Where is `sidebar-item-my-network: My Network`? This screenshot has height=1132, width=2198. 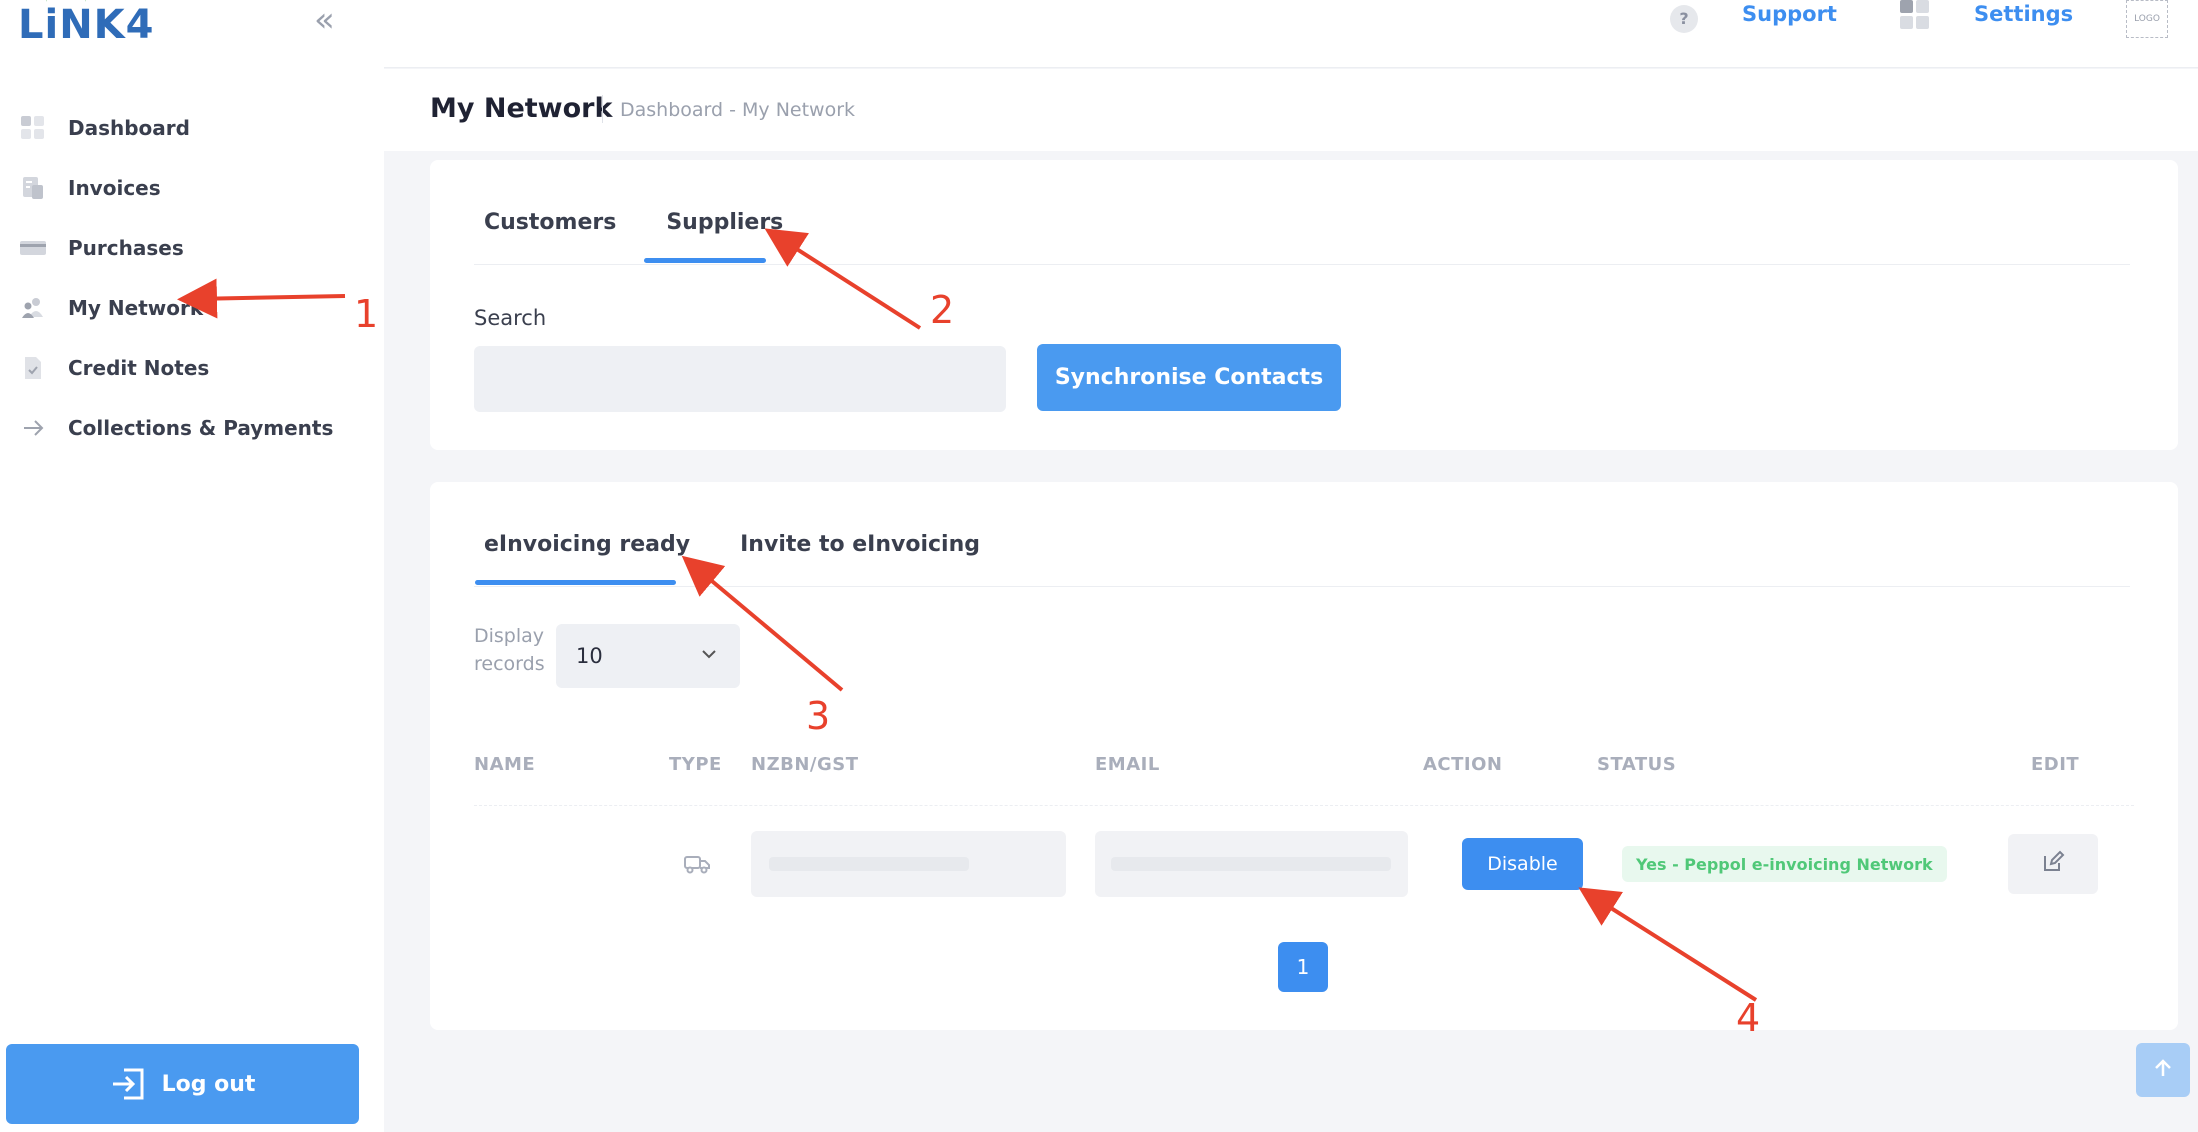
sidebar-item-my-network: My Network is located at coordinates (192, 308).